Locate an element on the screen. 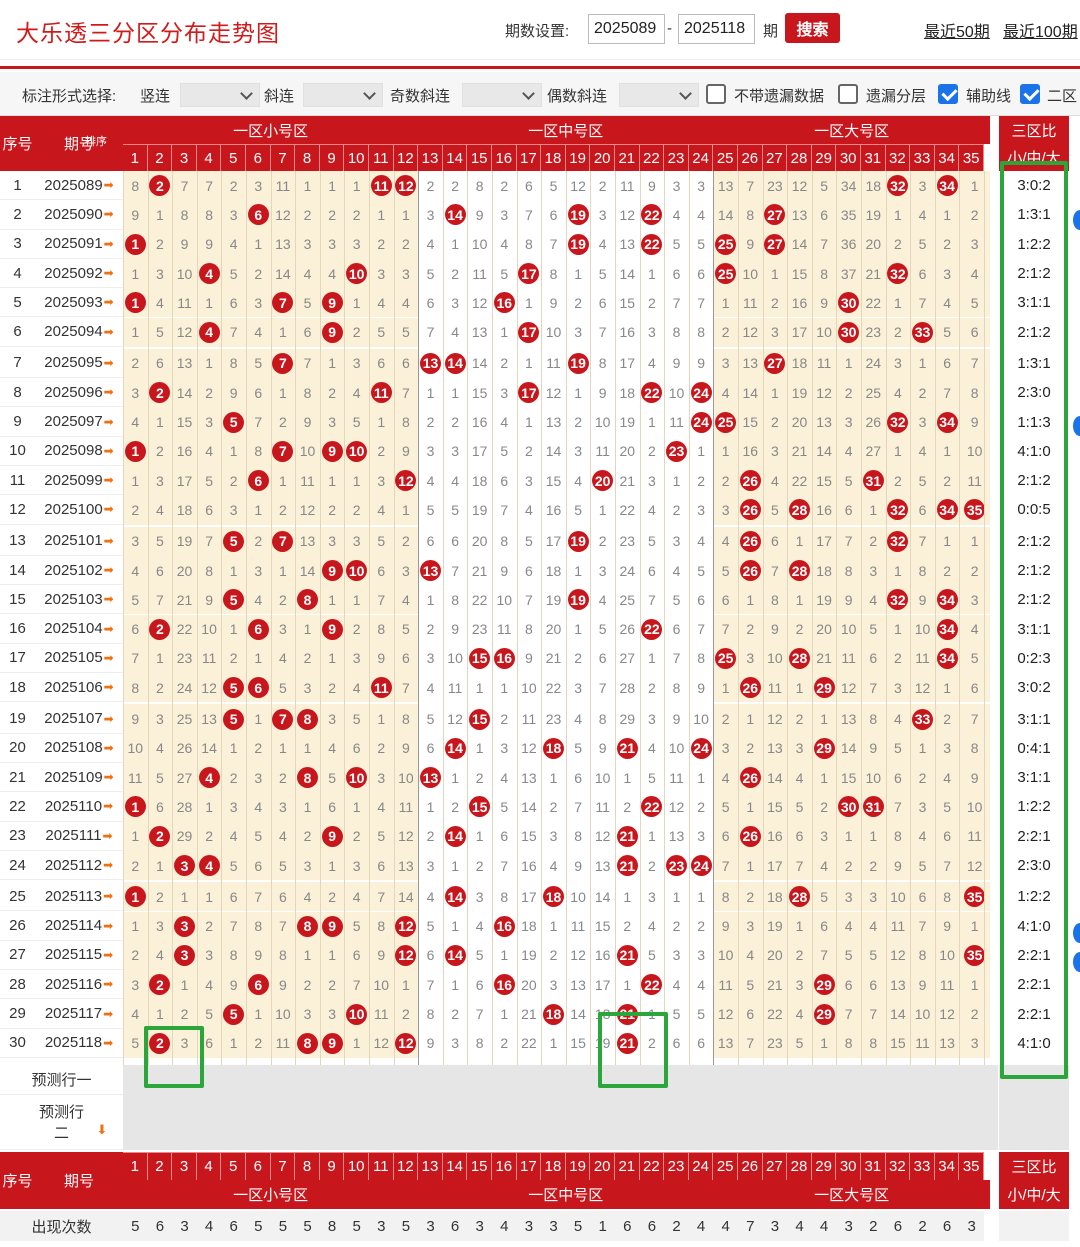 Image resolution: width=1080 pixels, height=1247 pixels. issue-number: 2025095 is located at coordinates (73, 363).